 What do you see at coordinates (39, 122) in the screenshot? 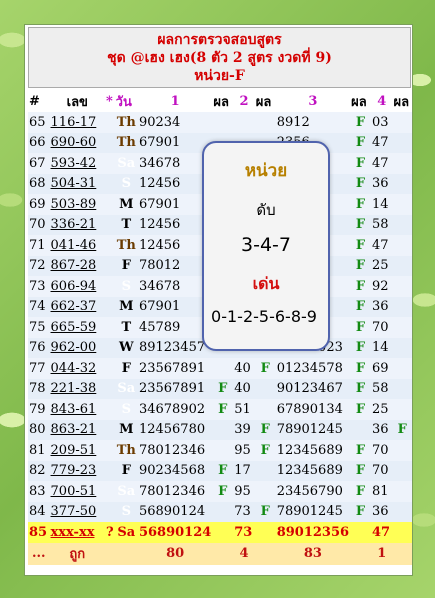
I see `row-number: 65` at bounding box center [39, 122].